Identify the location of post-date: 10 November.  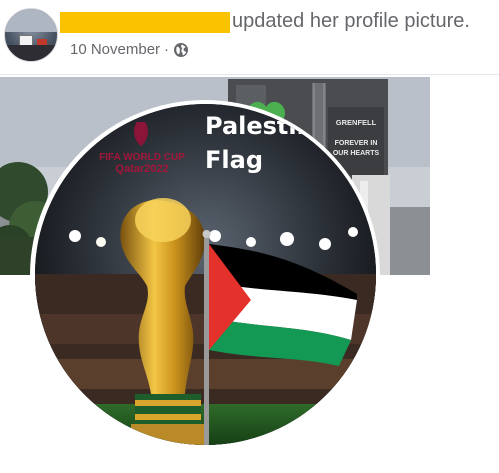
(115, 49).